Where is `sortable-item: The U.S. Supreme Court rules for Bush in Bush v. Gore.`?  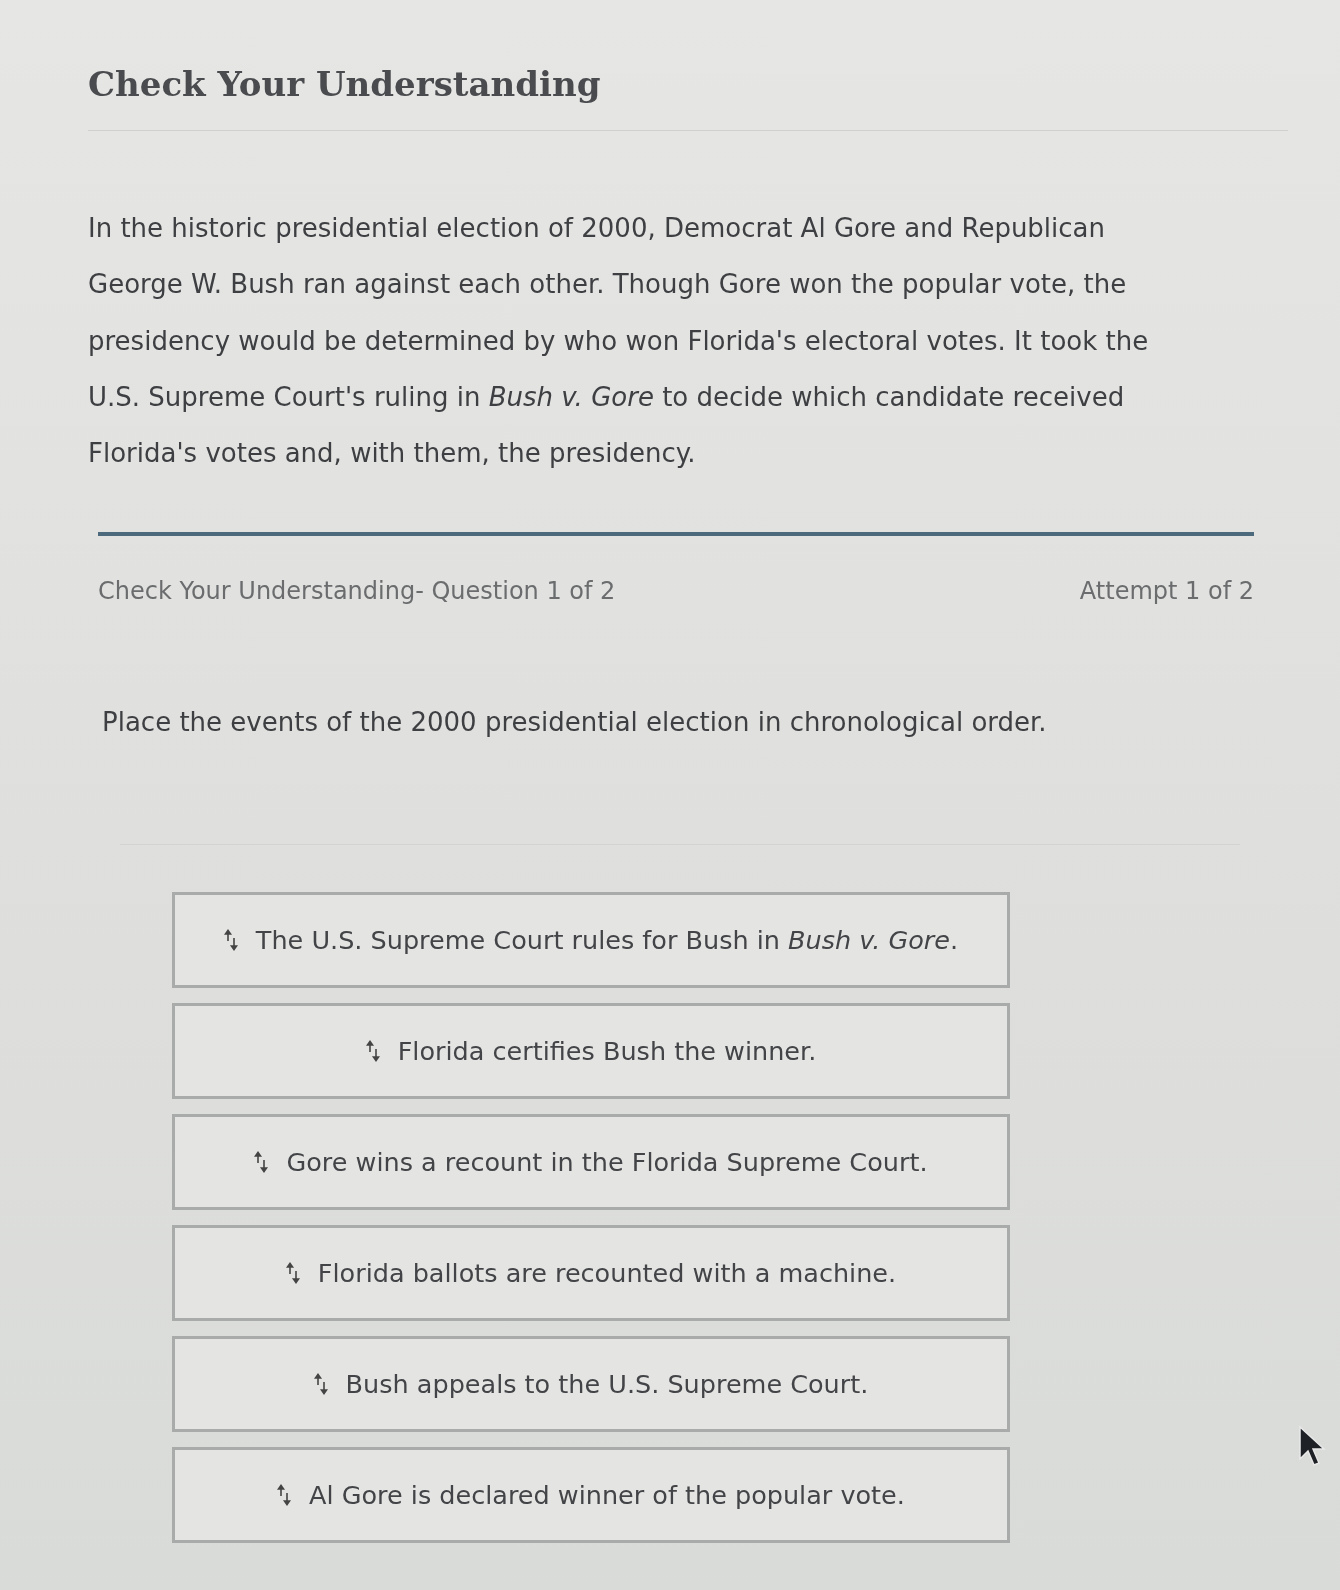 sortable-item: The U.S. Supreme Court rules for Bush in Bush v. Gore. is located at coordinates (591, 940).